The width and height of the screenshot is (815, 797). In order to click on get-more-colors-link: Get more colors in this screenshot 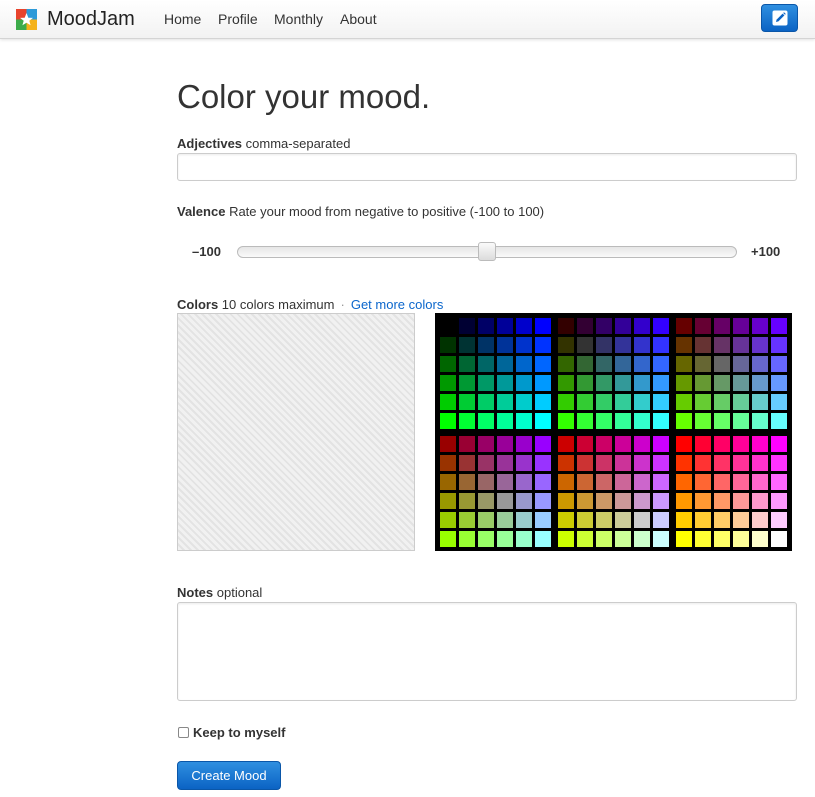, I will do `click(397, 304)`.